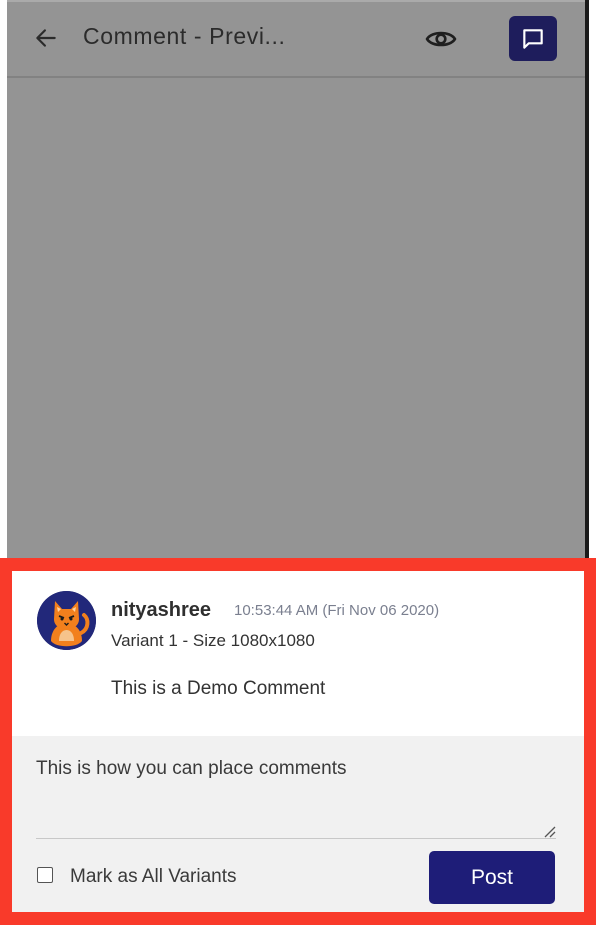 Image resolution: width=596 pixels, height=925 pixels. What do you see at coordinates (296, 796) in the screenshot?
I see `comment-textarea: This is how you can place comments` at bounding box center [296, 796].